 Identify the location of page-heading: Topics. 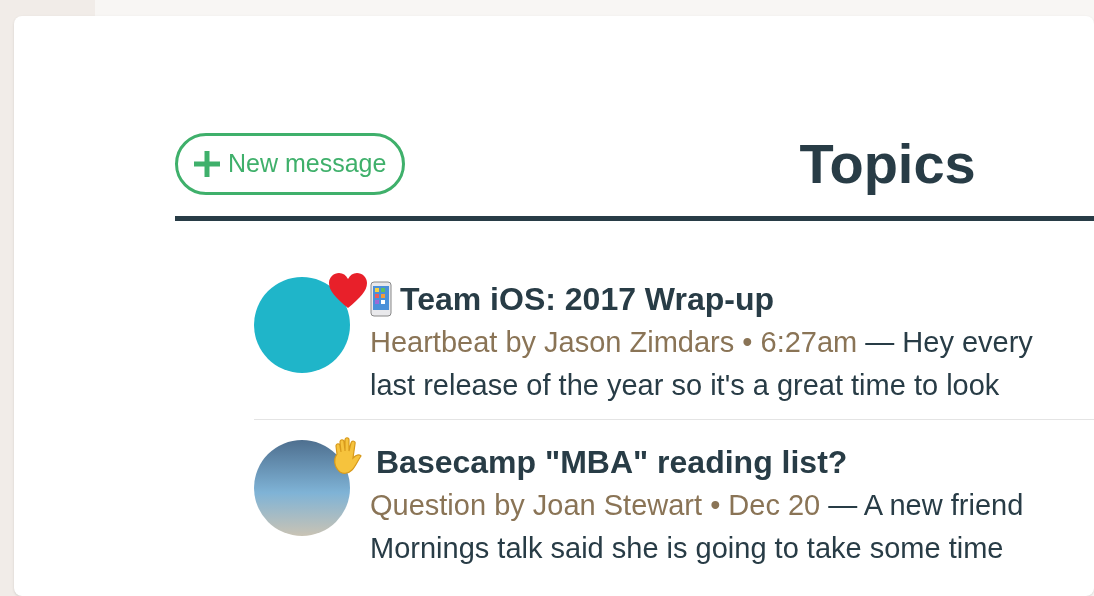
(887, 164).